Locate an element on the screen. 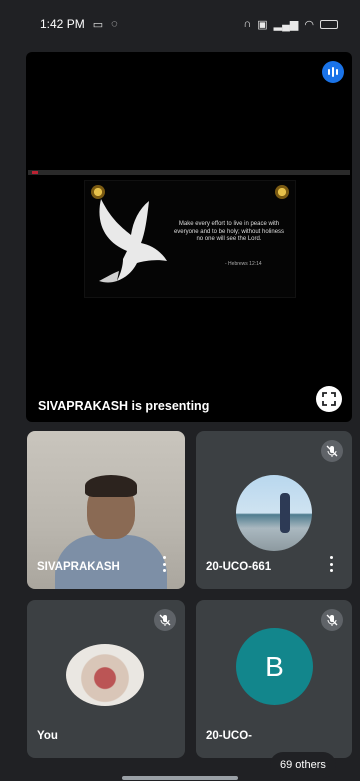  fullscreen-icon is located at coordinates (329, 399).